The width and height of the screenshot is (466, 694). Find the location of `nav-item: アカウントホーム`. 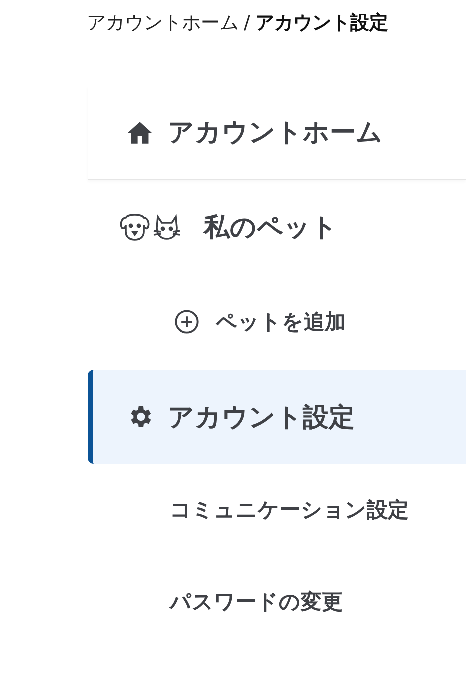

nav-item: アカウントホーム is located at coordinates (277, 133).